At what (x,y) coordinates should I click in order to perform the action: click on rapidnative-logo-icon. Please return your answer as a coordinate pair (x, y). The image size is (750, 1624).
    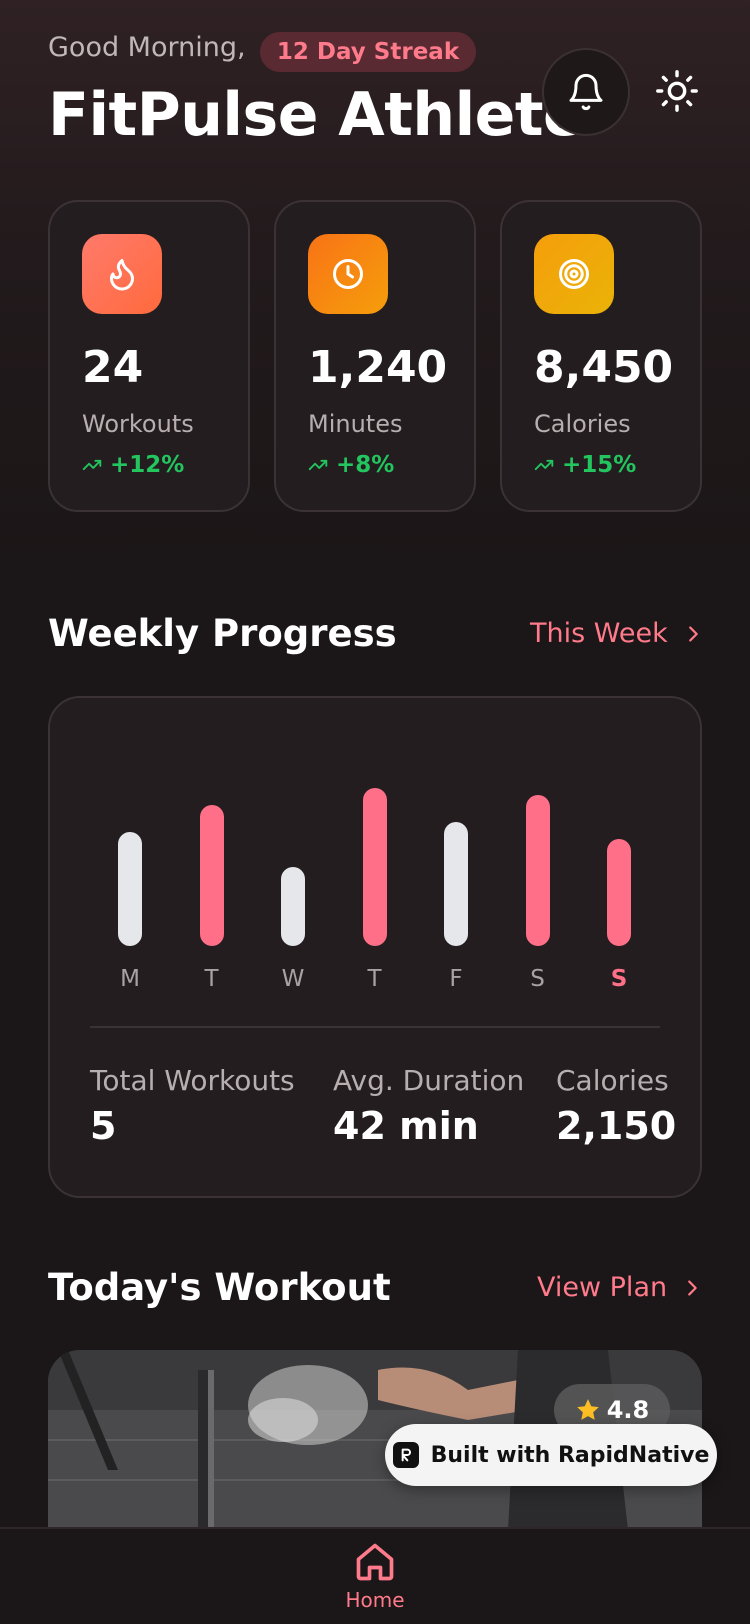
    Looking at the image, I should click on (405, 1455).